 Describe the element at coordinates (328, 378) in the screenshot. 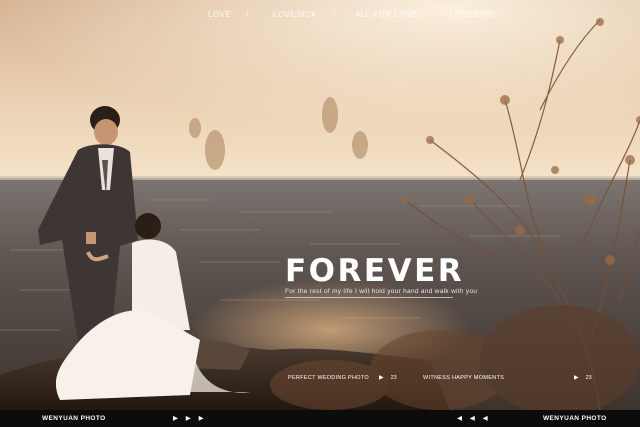

I see `caption-perfect-wedding-photo: PERFECT WEDDING PHOTO` at that location.